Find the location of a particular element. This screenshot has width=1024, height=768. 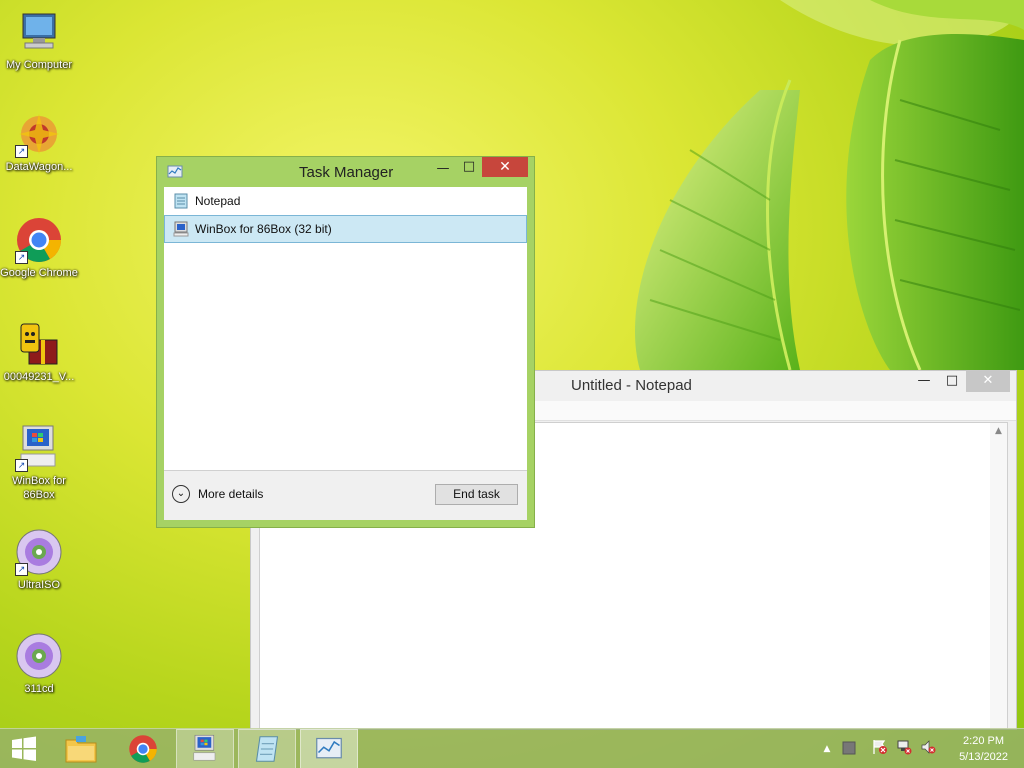

disc-icon: ↗ is located at coordinates (39, 552).